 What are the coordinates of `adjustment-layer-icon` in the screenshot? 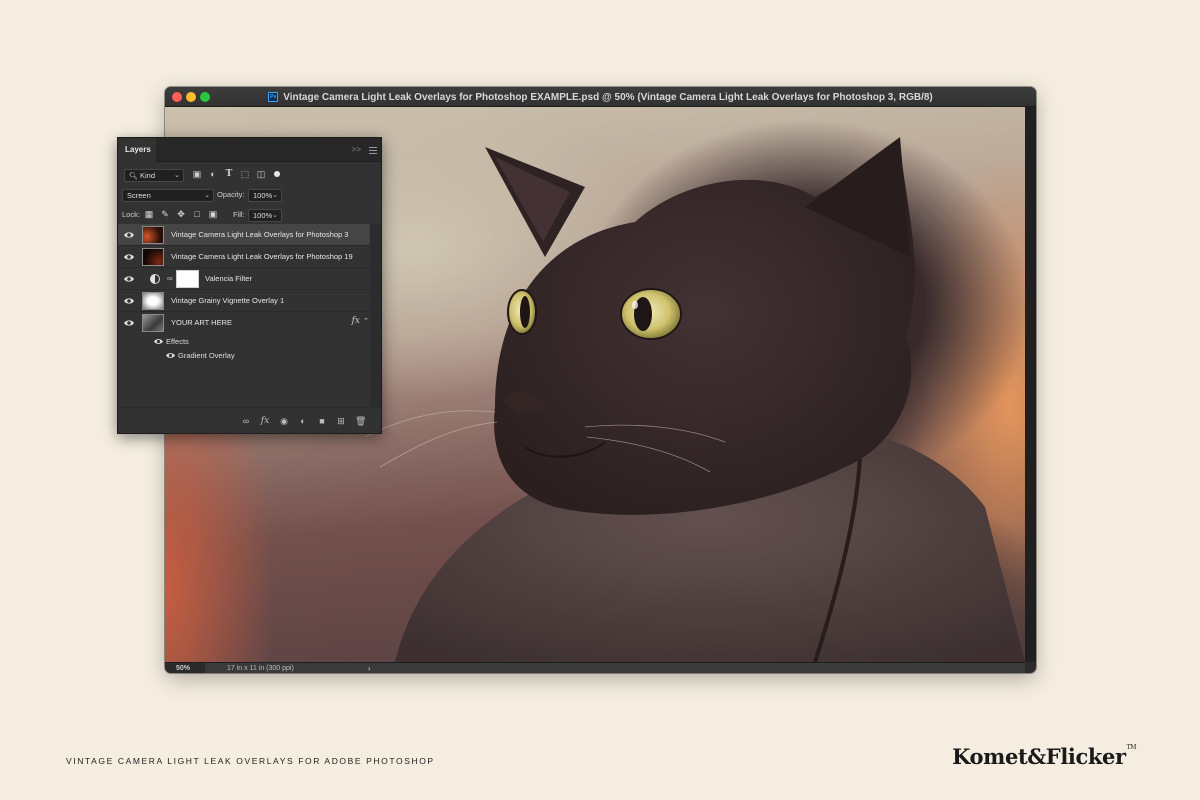 It's located at (155, 279).